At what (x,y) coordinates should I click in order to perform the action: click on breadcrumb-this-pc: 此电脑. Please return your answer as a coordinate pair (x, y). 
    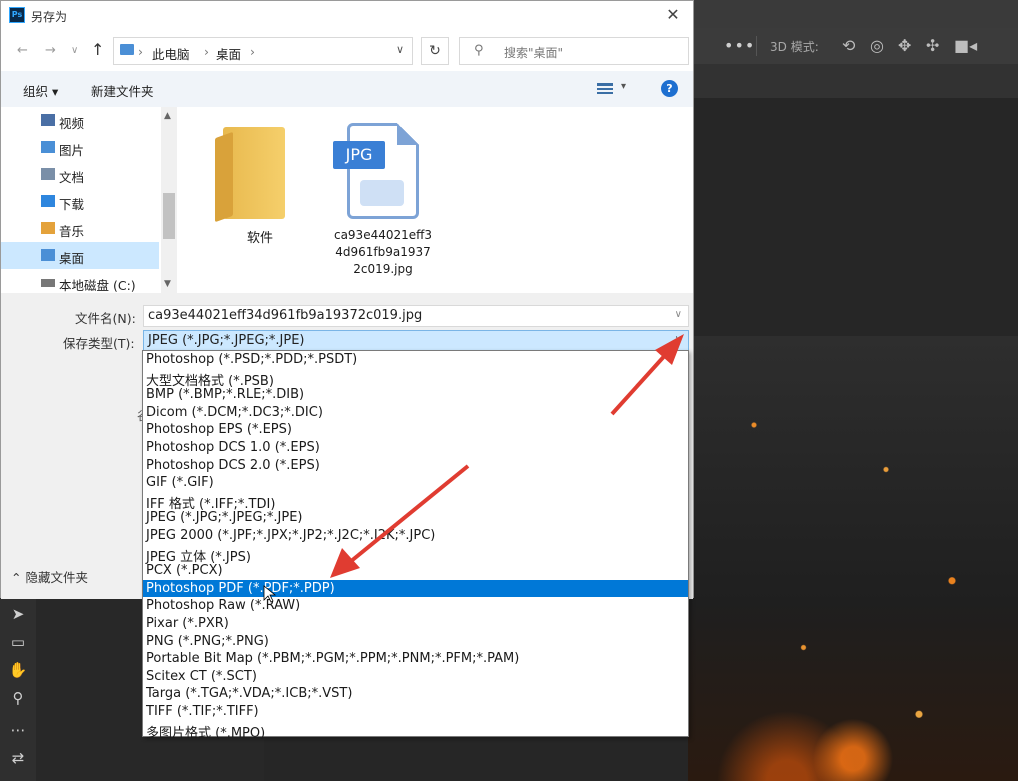
    Looking at the image, I should click on (171, 53).